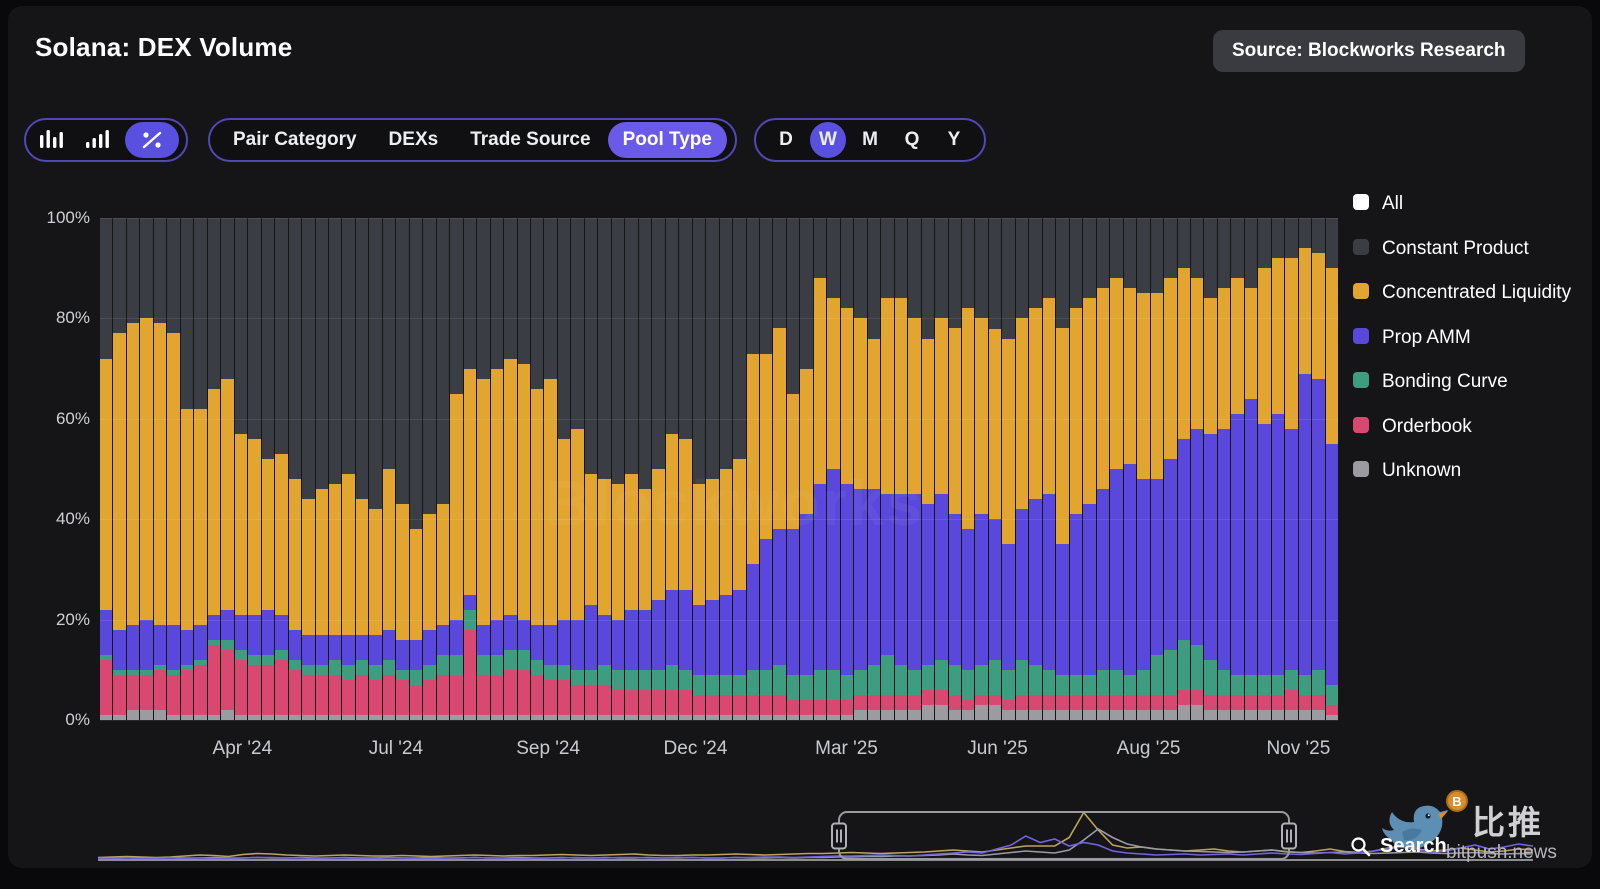 The width and height of the screenshot is (1600, 889). What do you see at coordinates (295, 140) in the screenshot?
I see `filter-tab-pair-category: Pair Category` at bounding box center [295, 140].